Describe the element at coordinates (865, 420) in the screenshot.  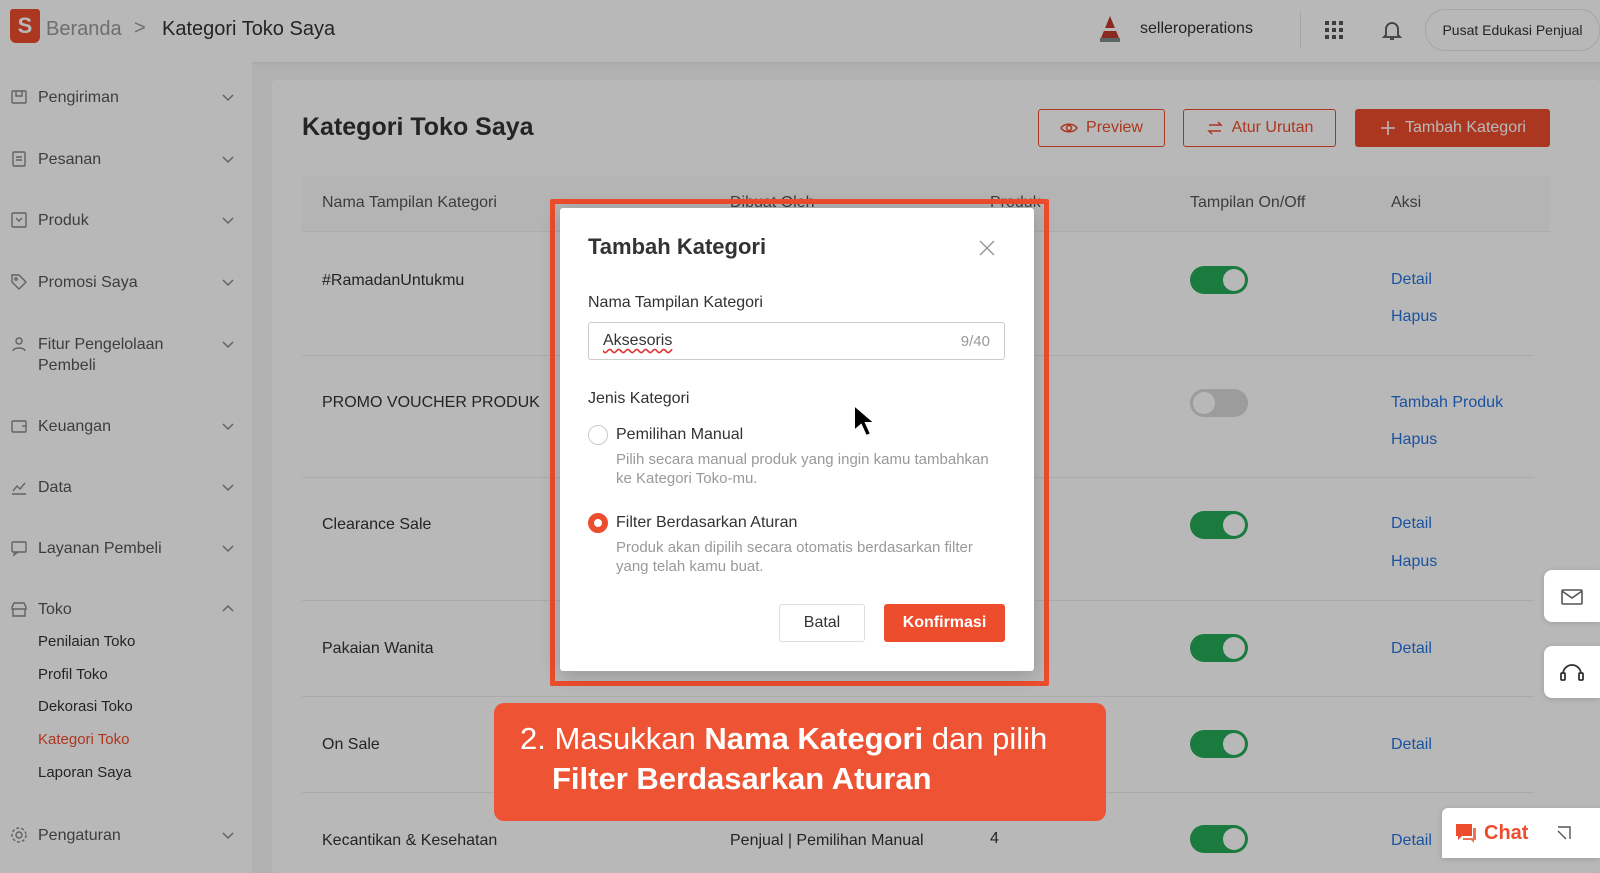
I see `mouse-cursor-icon` at that location.